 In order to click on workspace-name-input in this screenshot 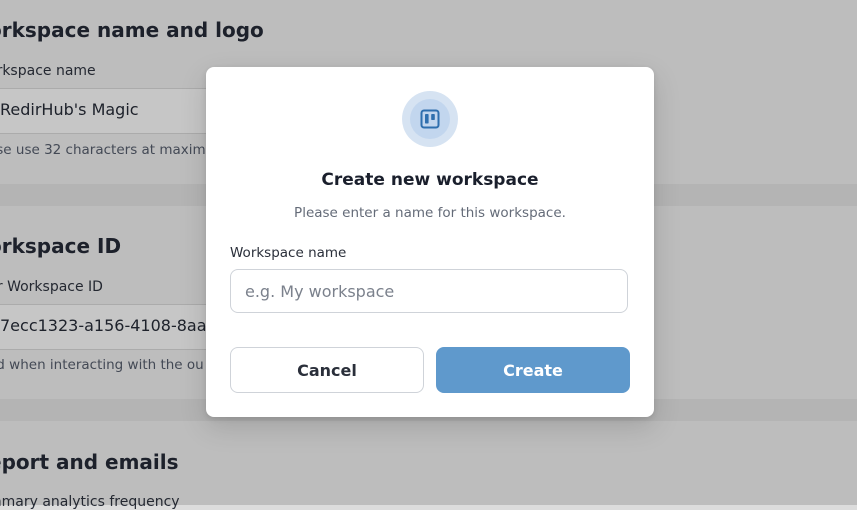, I will do `click(429, 291)`.